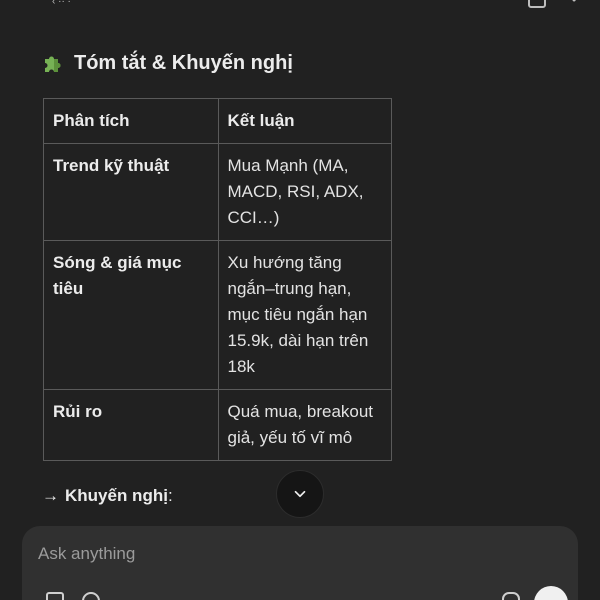  I want to click on attach-icon, so click(55, 596).